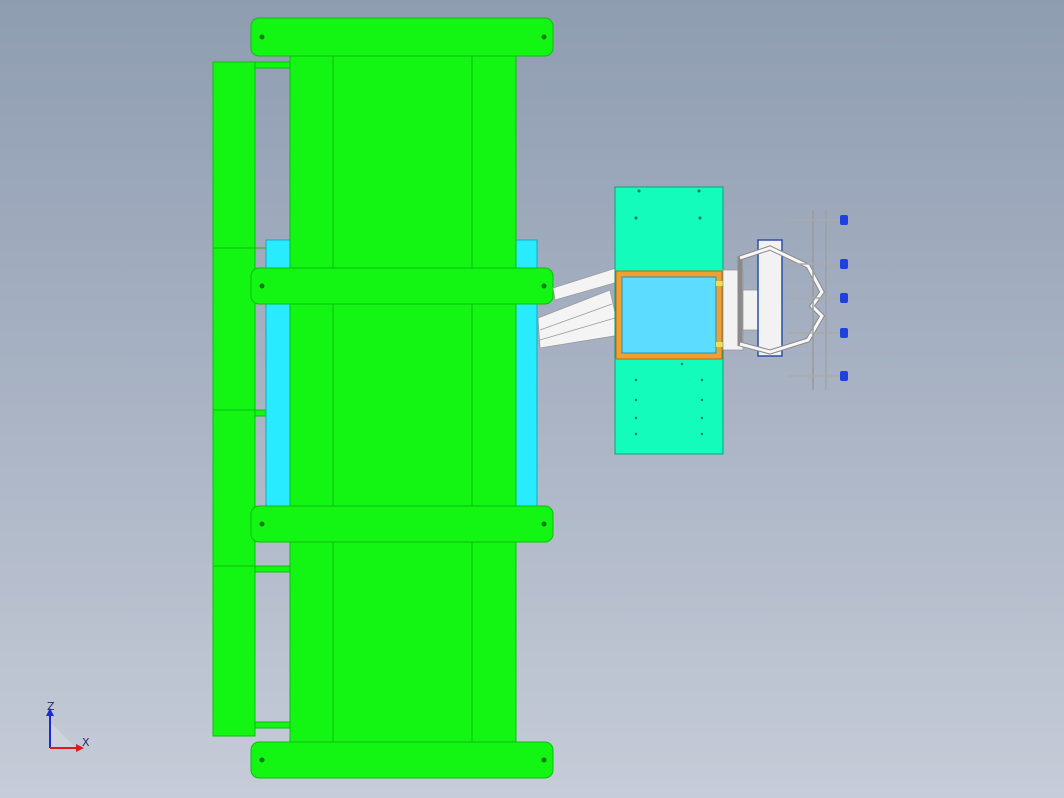 This screenshot has width=1064, height=798. I want to click on z-axis-label: Z, so click(51, 706).